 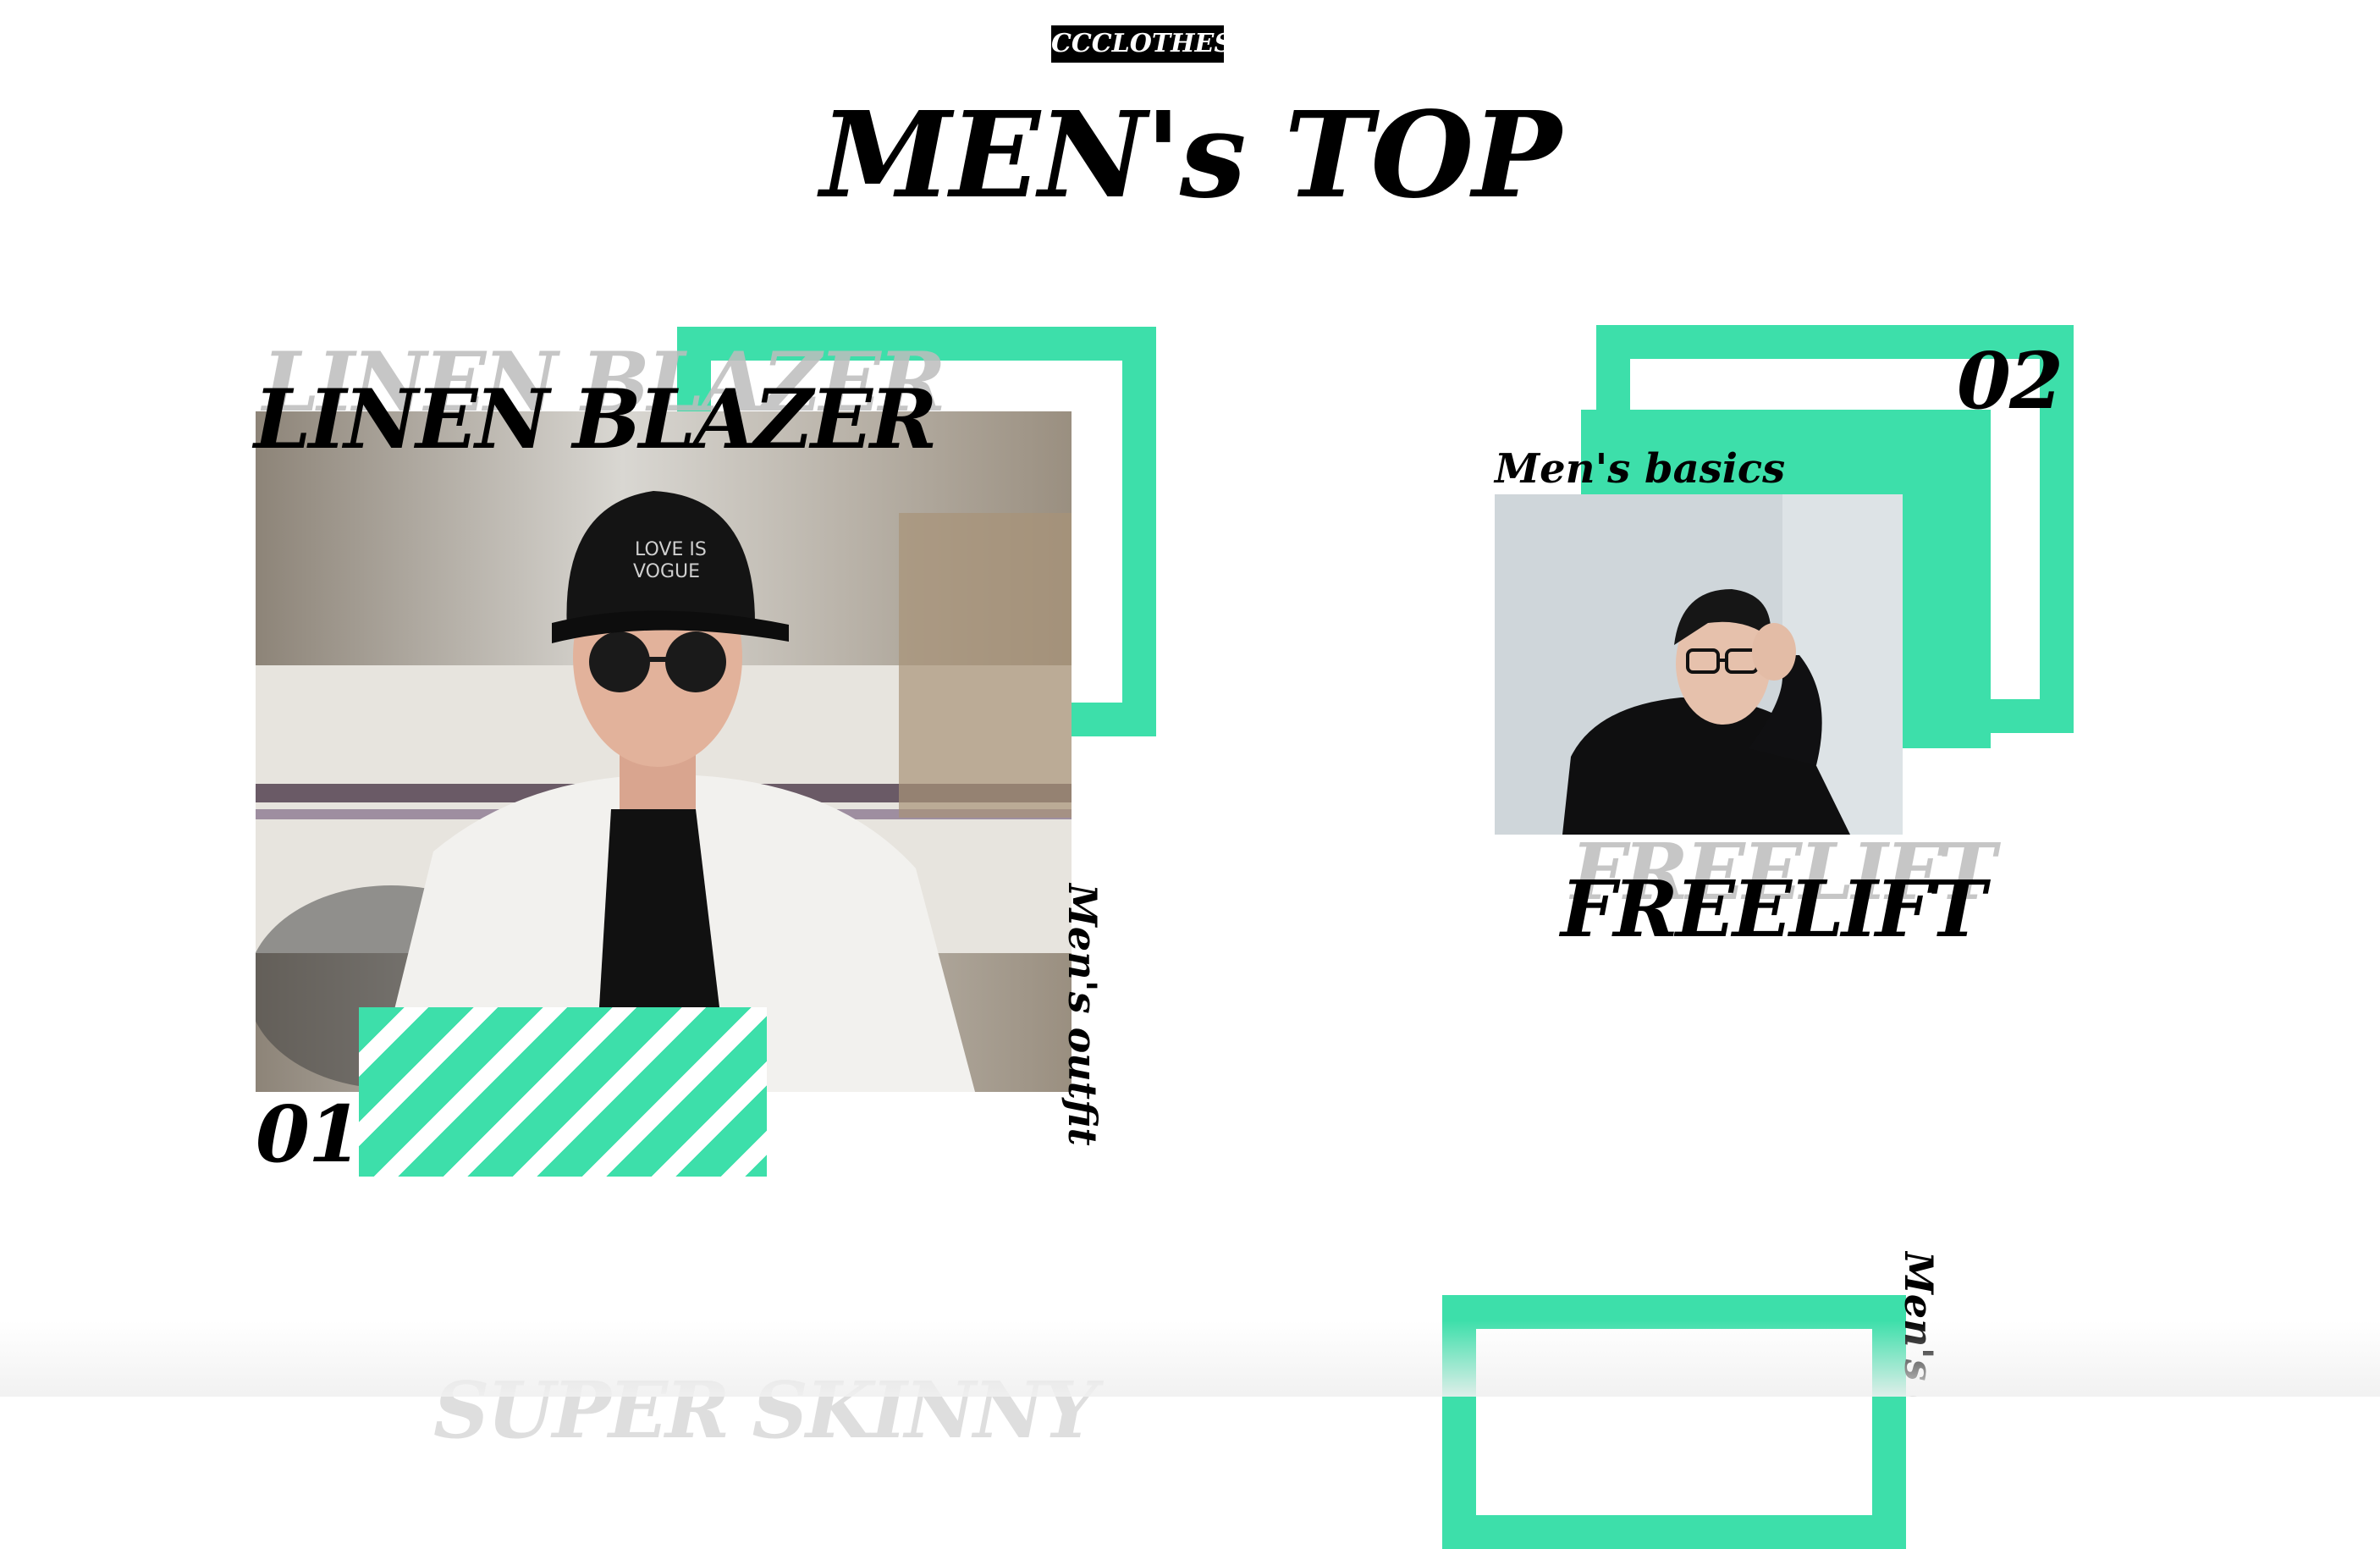 What do you see at coordinates (1190, 1358) in the screenshot?
I see `scroll-fade` at bounding box center [1190, 1358].